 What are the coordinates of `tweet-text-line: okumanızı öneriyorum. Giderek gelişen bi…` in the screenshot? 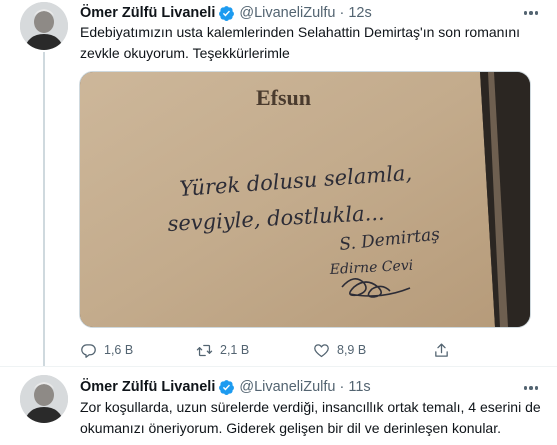 It's located at (290, 428).